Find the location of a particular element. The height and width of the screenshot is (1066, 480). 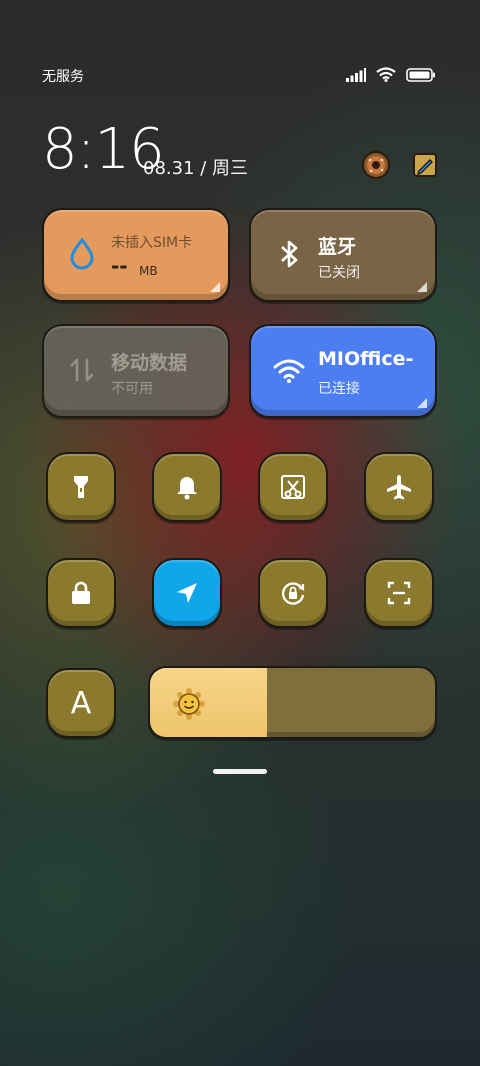

wifi-status: 已连接 is located at coordinates (339, 389).